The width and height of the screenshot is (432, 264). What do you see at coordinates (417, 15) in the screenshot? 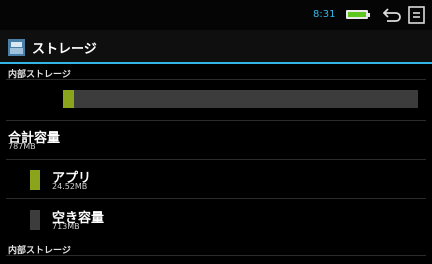
I see `menu-icon` at bounding box center [417, 15].